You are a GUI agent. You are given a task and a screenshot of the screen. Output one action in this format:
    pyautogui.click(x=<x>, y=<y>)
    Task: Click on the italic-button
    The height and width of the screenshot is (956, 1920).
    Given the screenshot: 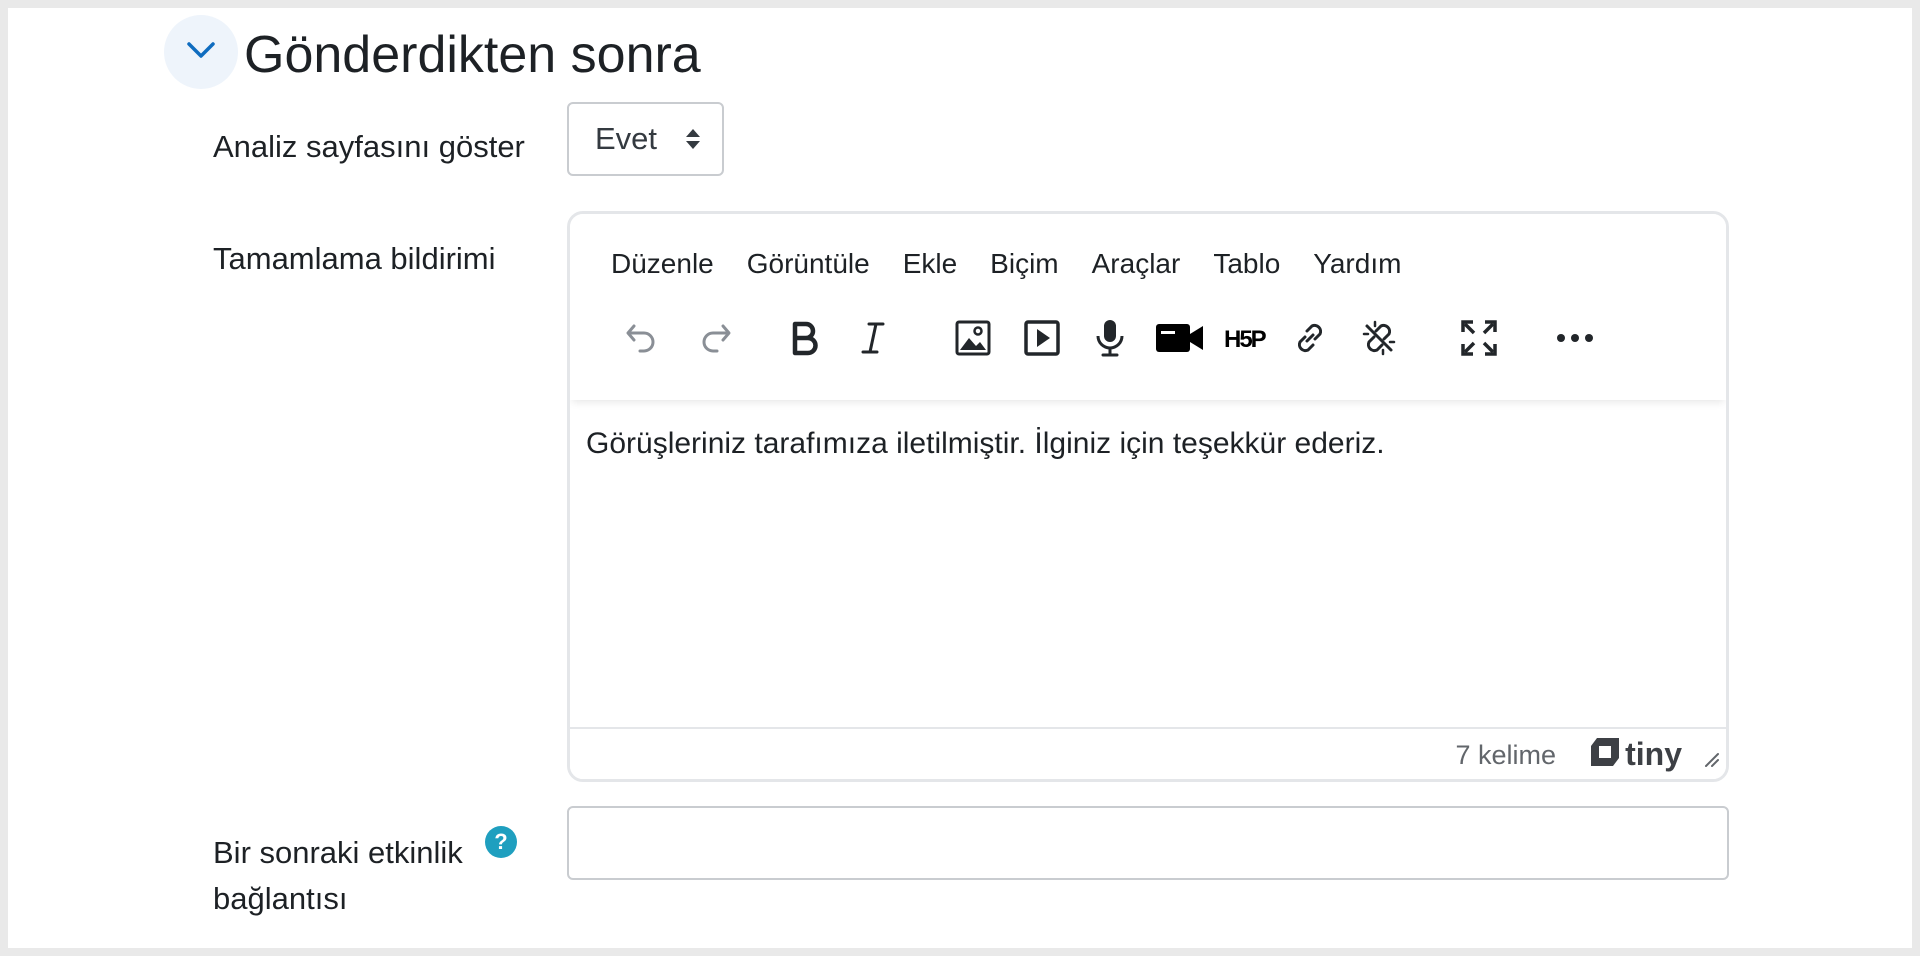 What is the action you would take?
    pyautogui.click(x=873, y=338)
    